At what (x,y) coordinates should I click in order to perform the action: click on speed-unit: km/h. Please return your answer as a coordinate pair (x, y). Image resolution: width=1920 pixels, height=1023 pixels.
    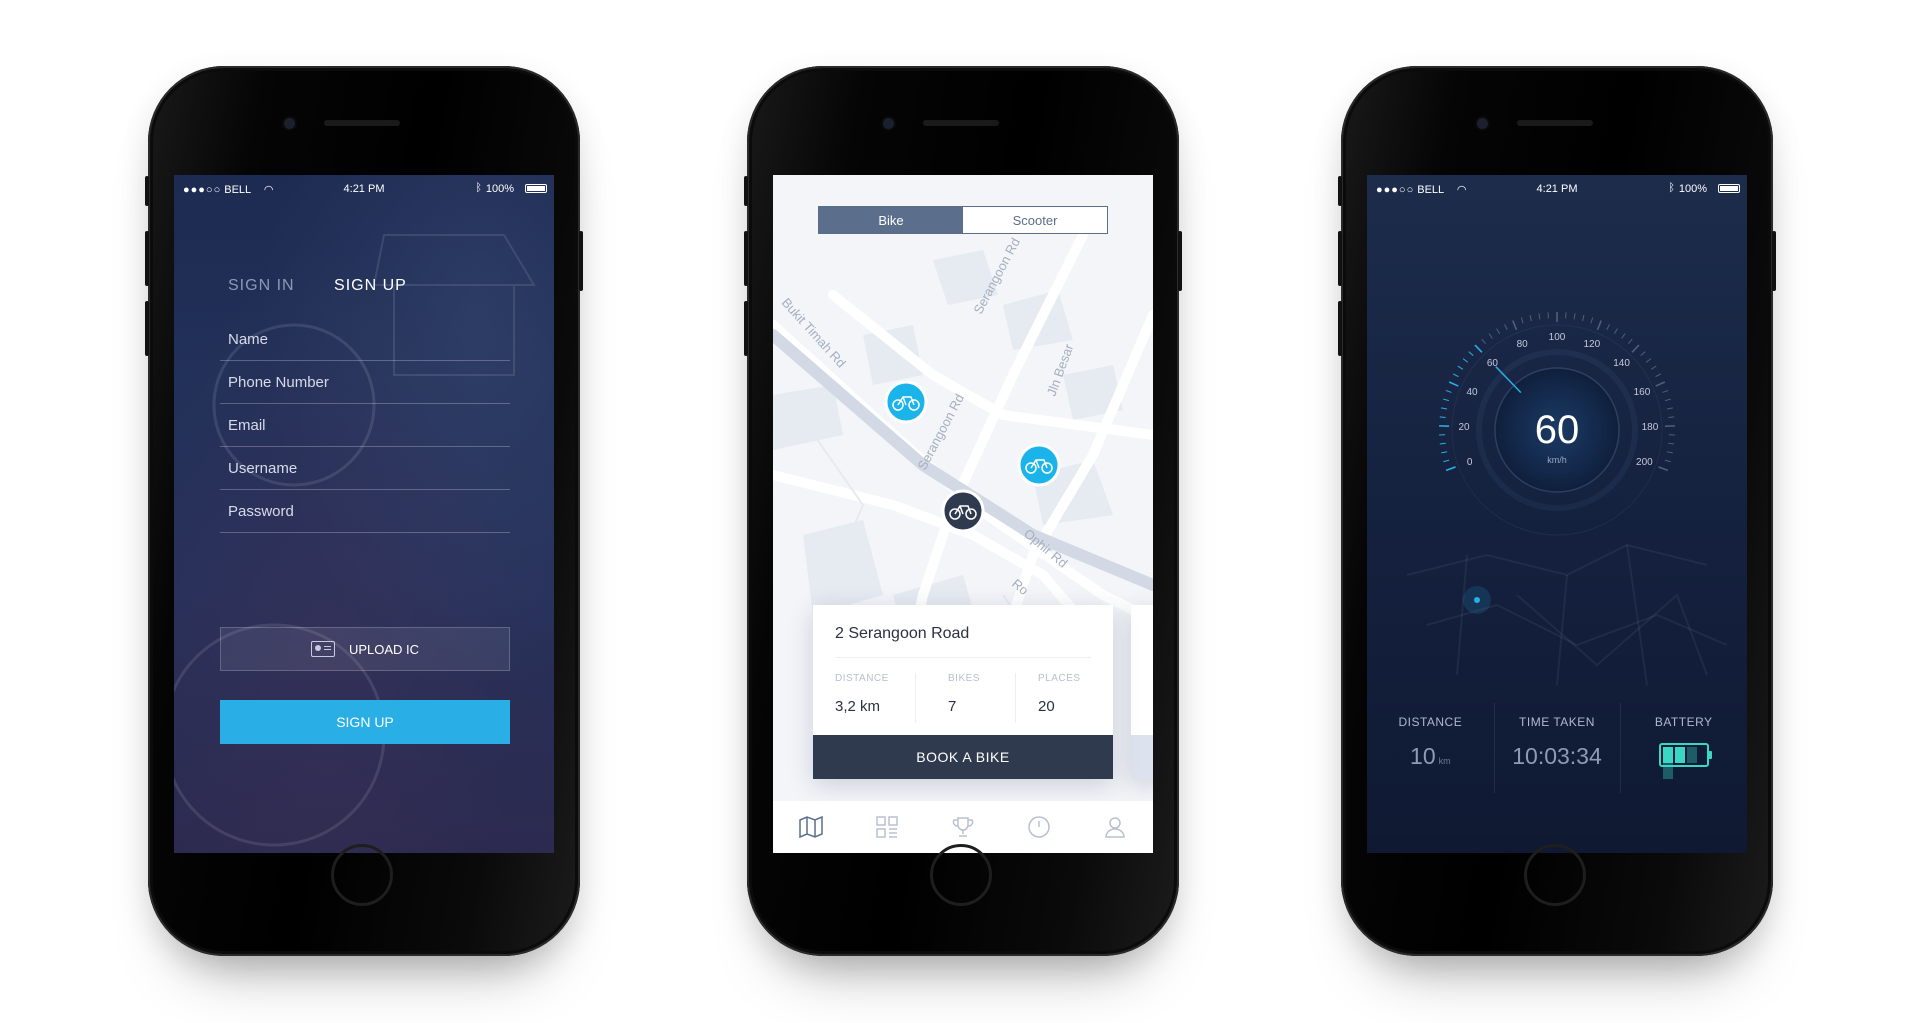
    Looking at the image, I should click on (1557, 460).